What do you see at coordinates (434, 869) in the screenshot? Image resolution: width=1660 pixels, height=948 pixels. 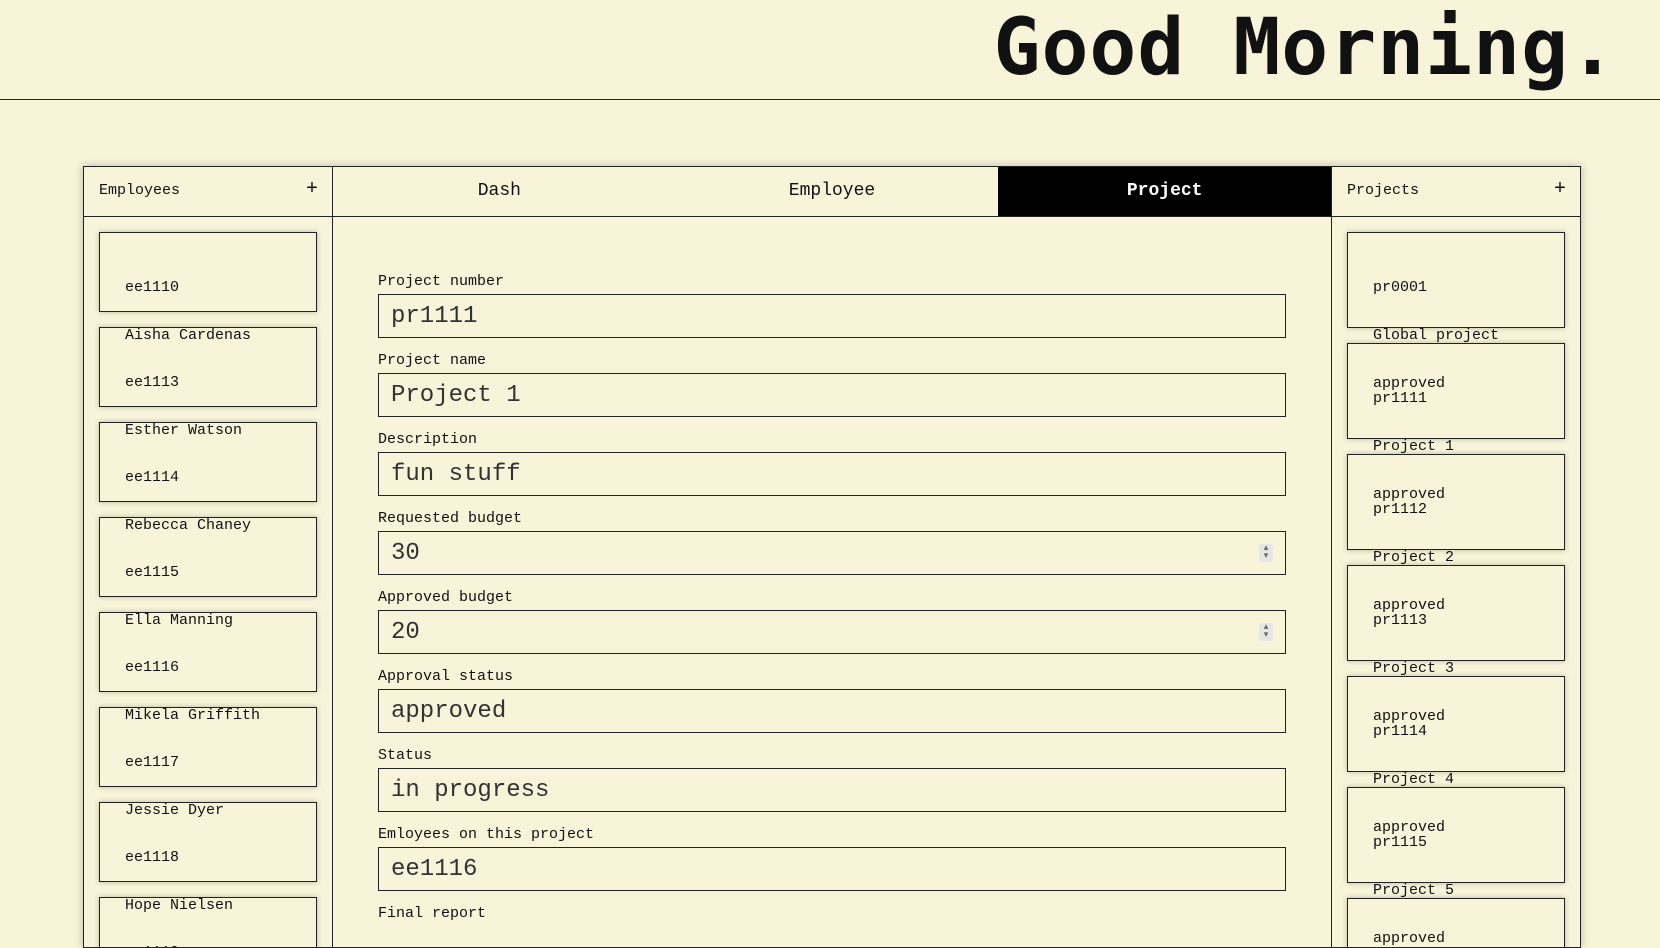 I see `project-employees-value: ee1116` at bounding box center [434, 869].